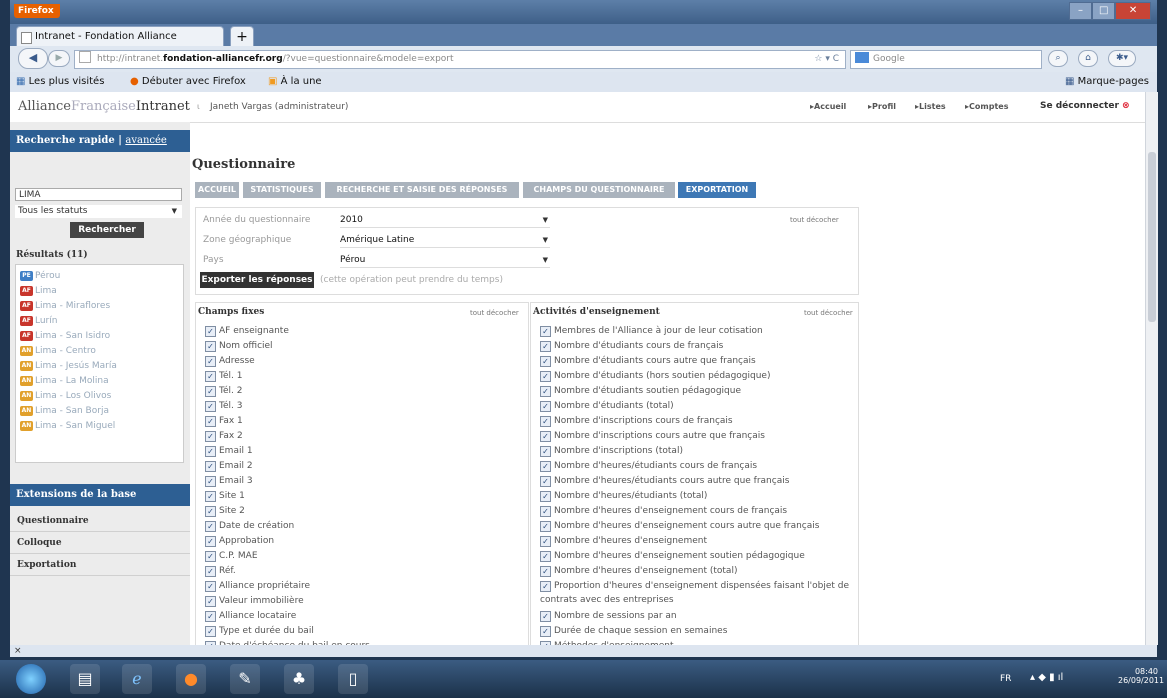  I want to click on result-item: AN Lima - San Miguel, so click(67, 426).